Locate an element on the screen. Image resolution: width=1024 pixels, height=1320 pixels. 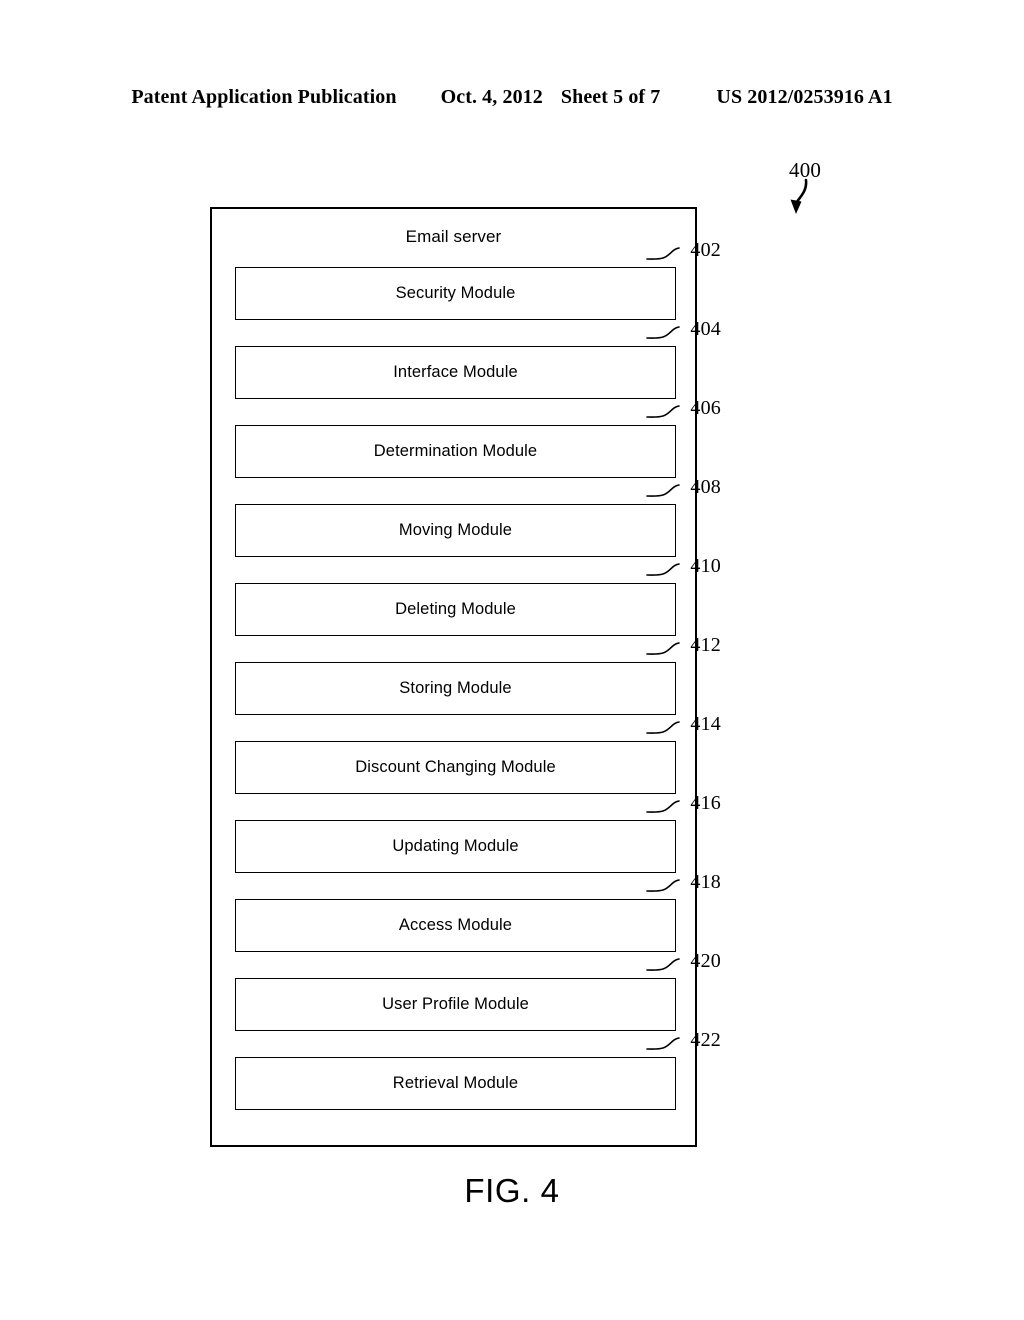
module-box-access: Access Module is located at coordinates (455, 925).